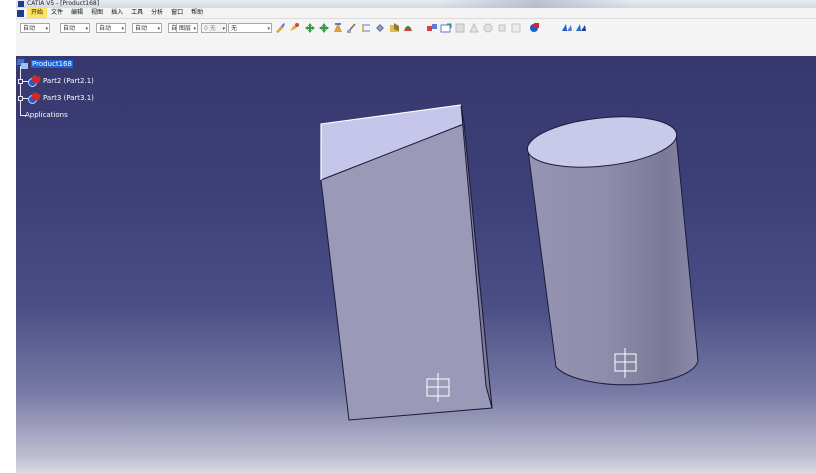 The image size is (816, 473). Describe the element at coordinates (20, 13) in the screenshot. I see `catia-menu-icon` at that location.